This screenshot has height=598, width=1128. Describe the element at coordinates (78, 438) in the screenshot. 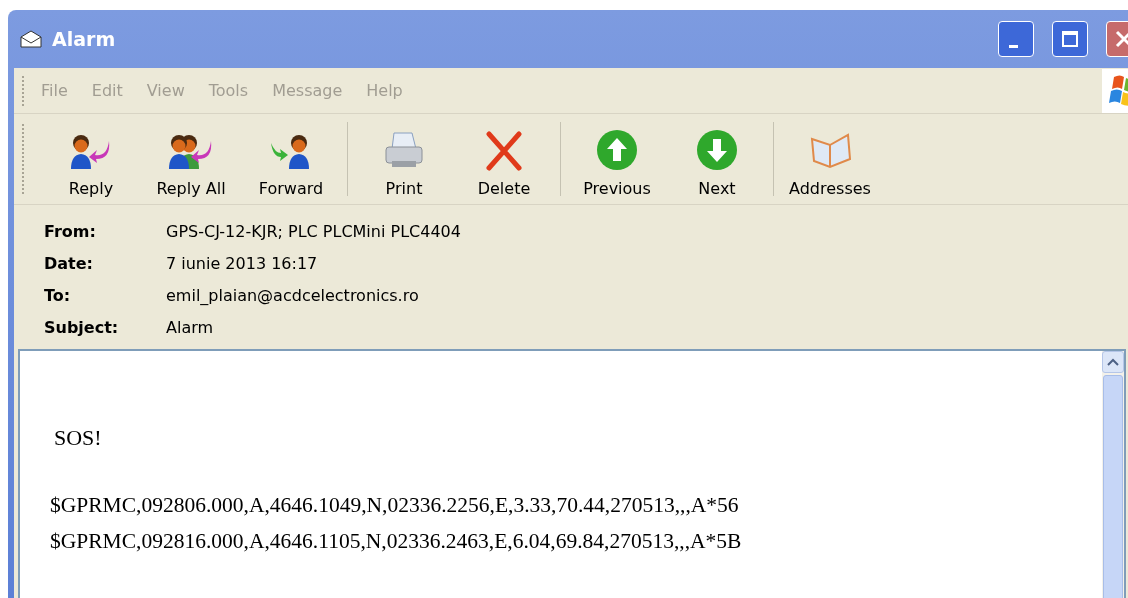

I see `message-text: SOS!` at that location.